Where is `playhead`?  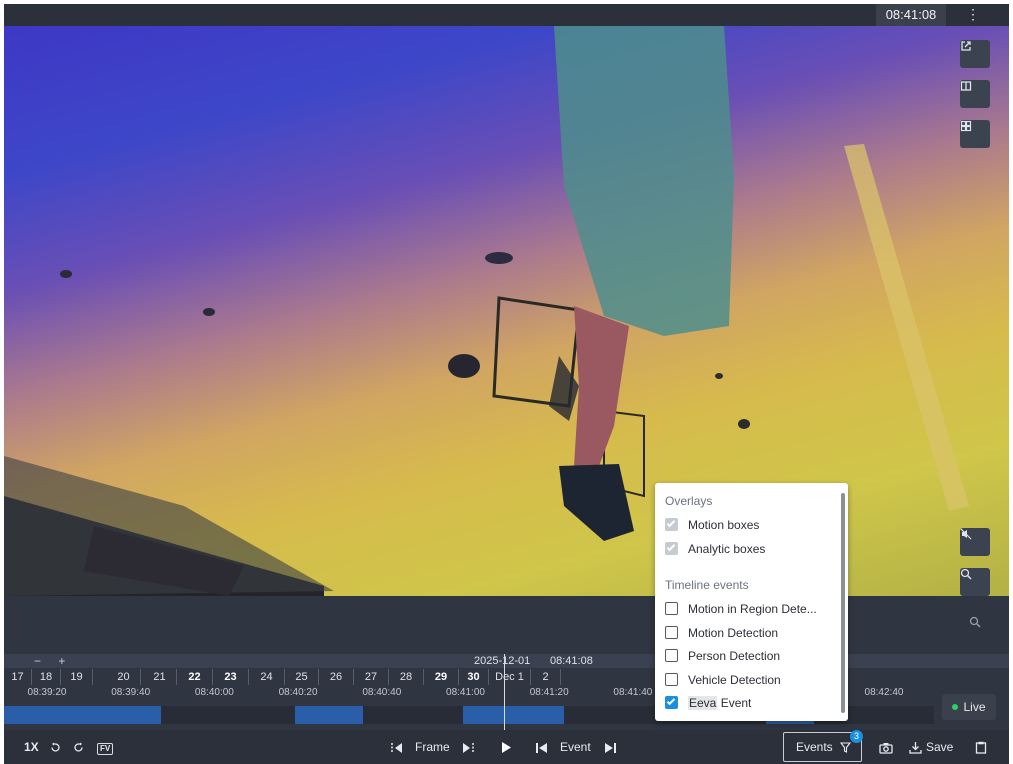 playhead is located at coordinates (504, 692).